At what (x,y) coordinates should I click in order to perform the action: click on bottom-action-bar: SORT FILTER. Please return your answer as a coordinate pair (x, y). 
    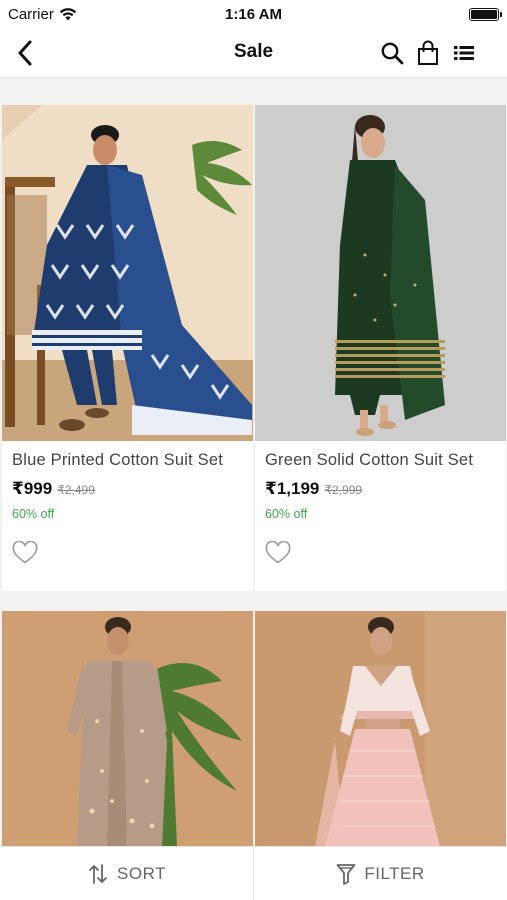
    Looking at the image, I should click on (253, 873).